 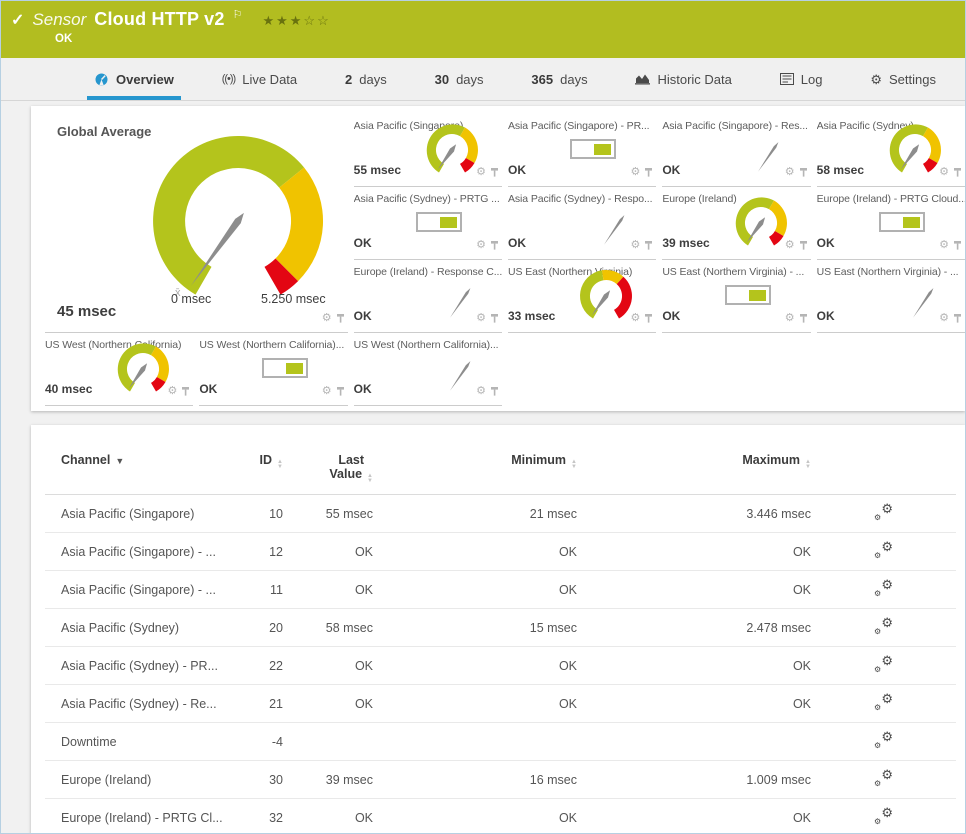 I want to click on column-header-channel: Channel ▼, so click(x=140, y=466).